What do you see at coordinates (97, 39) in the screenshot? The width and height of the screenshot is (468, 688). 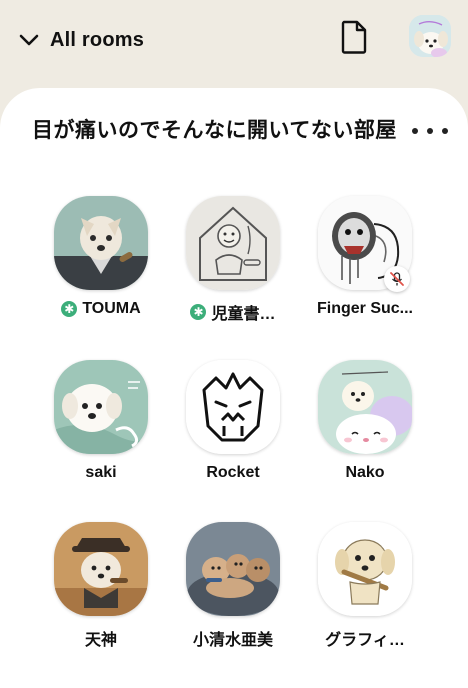 I see `all-rooms-label: All rooms` at bounding box center [97, 39].